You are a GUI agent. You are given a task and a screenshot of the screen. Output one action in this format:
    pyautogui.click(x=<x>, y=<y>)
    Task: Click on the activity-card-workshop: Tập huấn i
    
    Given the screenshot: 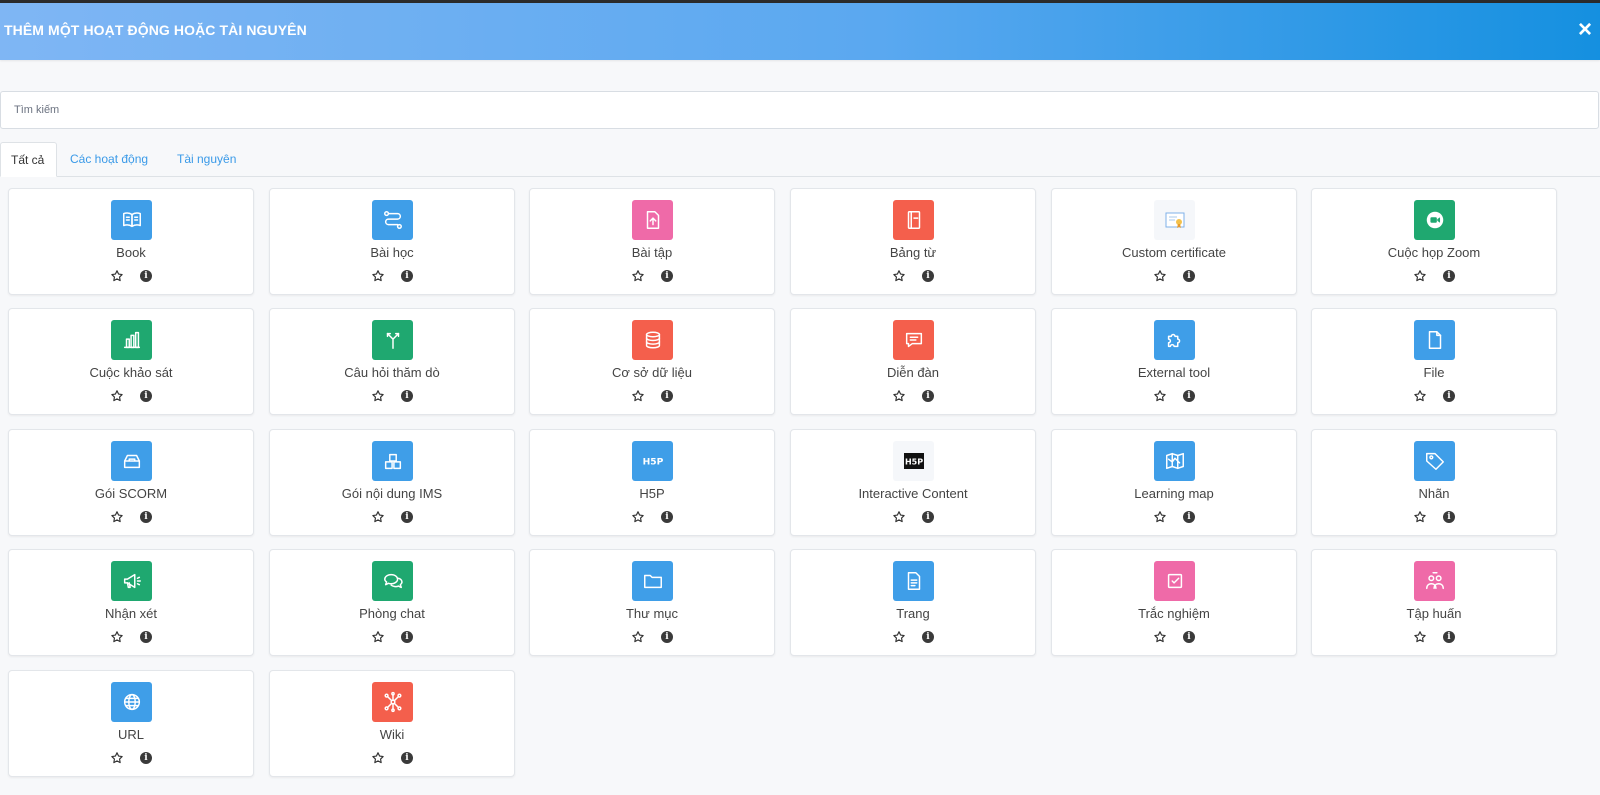 What is the action you would take?
    pyautogui.click(x=1434, y=602)
    